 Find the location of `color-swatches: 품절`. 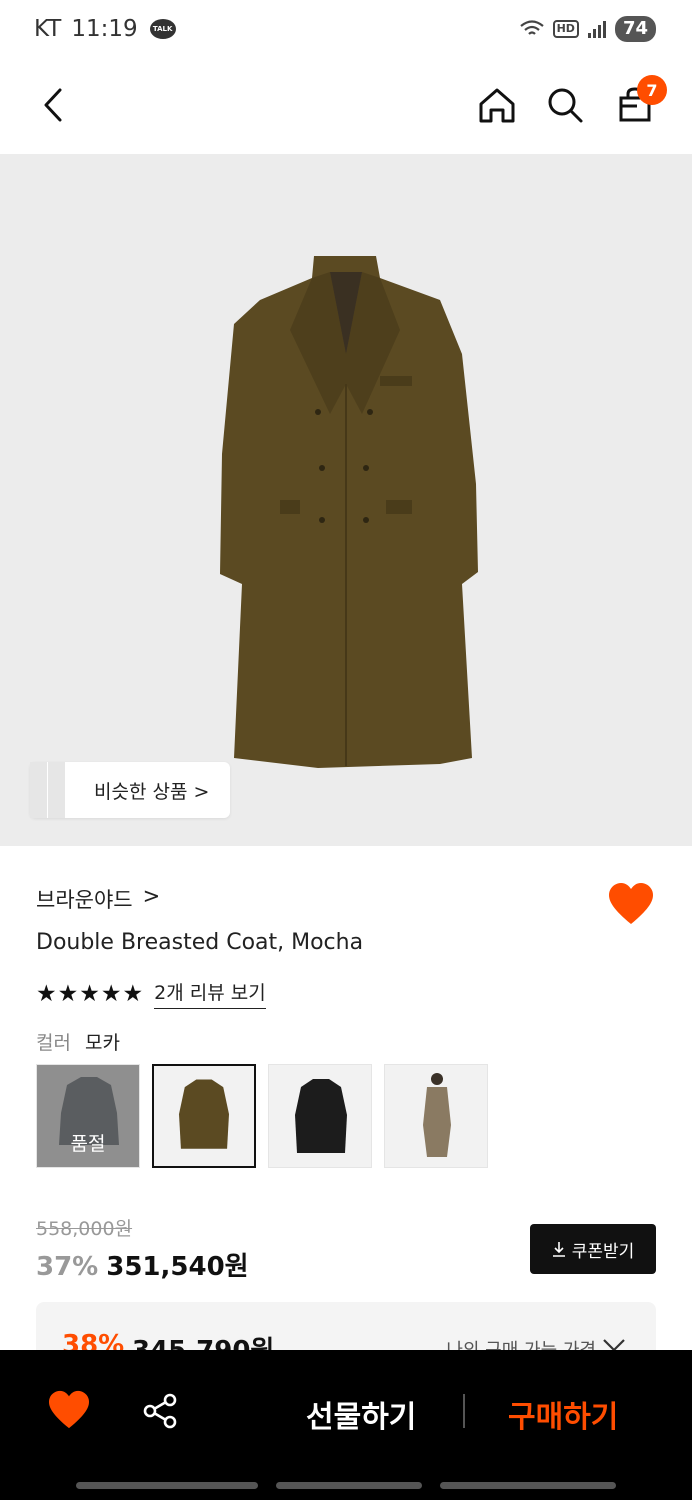

color-swatches: 품절 is located at coordinates (262, 1116).